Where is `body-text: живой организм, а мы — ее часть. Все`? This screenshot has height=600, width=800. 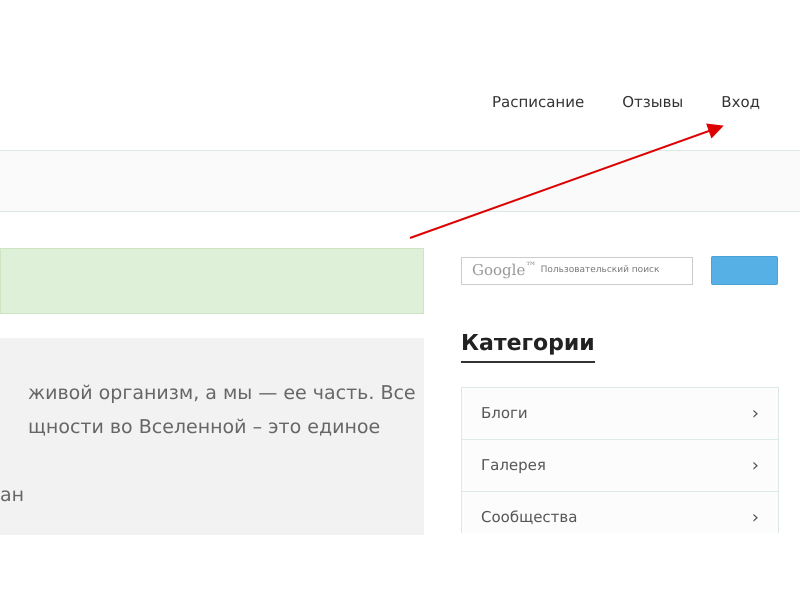
body-text: живой организм, а мы — ее часть. Все is located at coordinates (221, 393).